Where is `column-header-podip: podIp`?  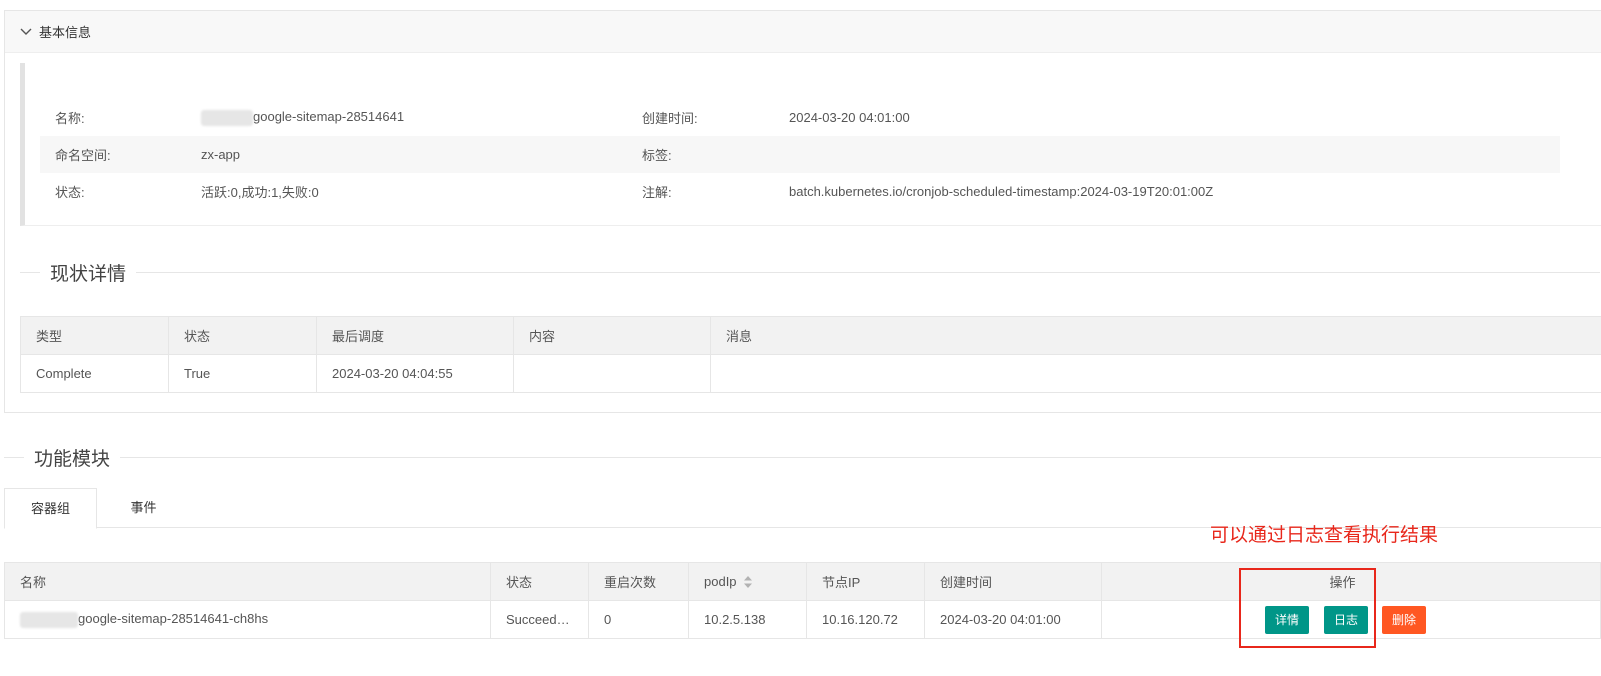 column-header-podip: podIp is located at coordinates (747, 581).